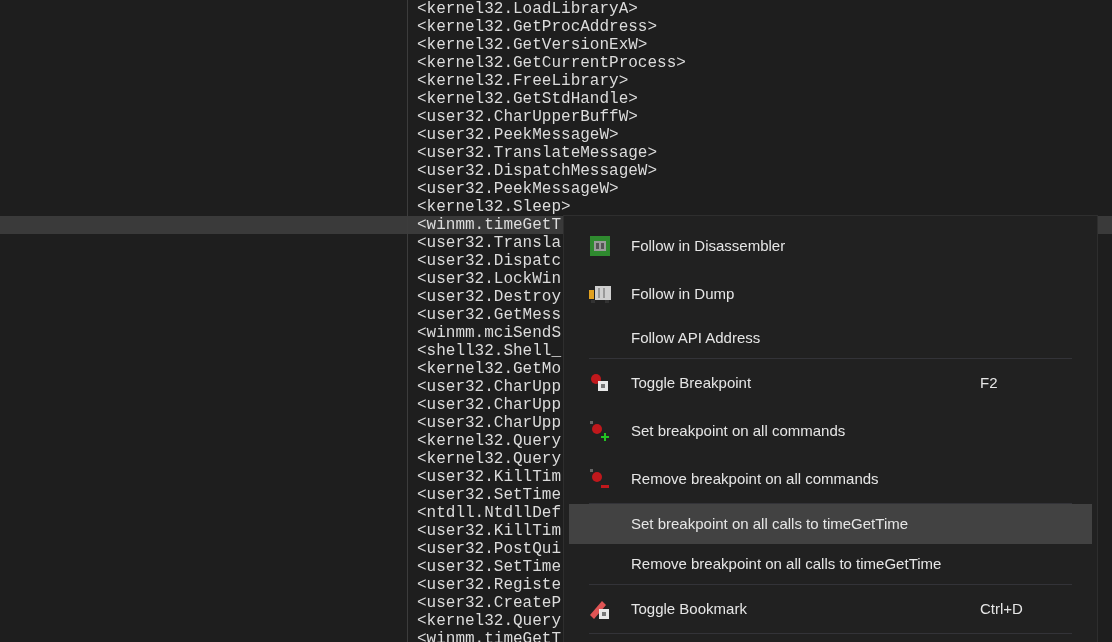 The image size is (1112, 642). Describe the element at coordinates (489, 603) in the screenshot. I see `api-call-text: <user32.CreateP` at that location.